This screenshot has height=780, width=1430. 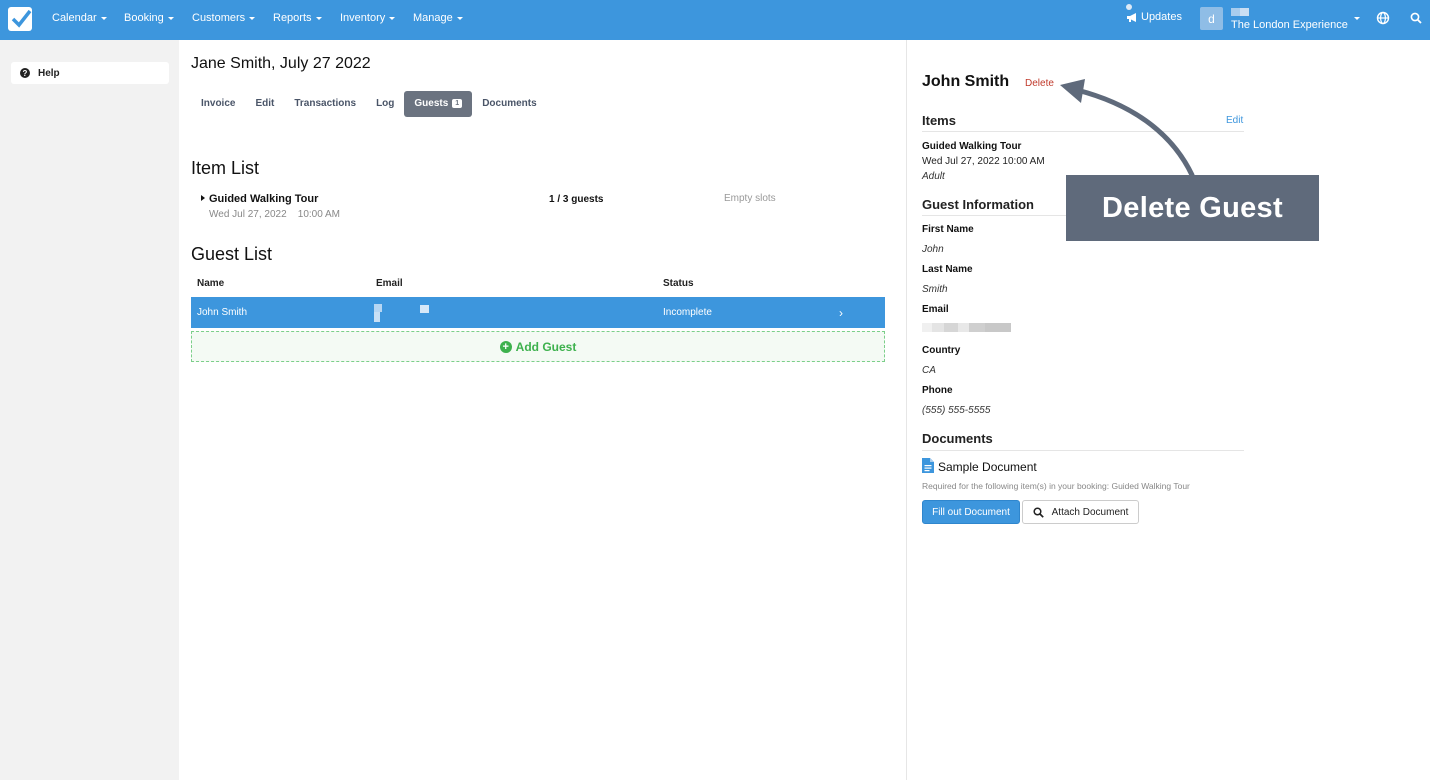 I want to click on nav-reports: Reports, so click(x=297, y=18).